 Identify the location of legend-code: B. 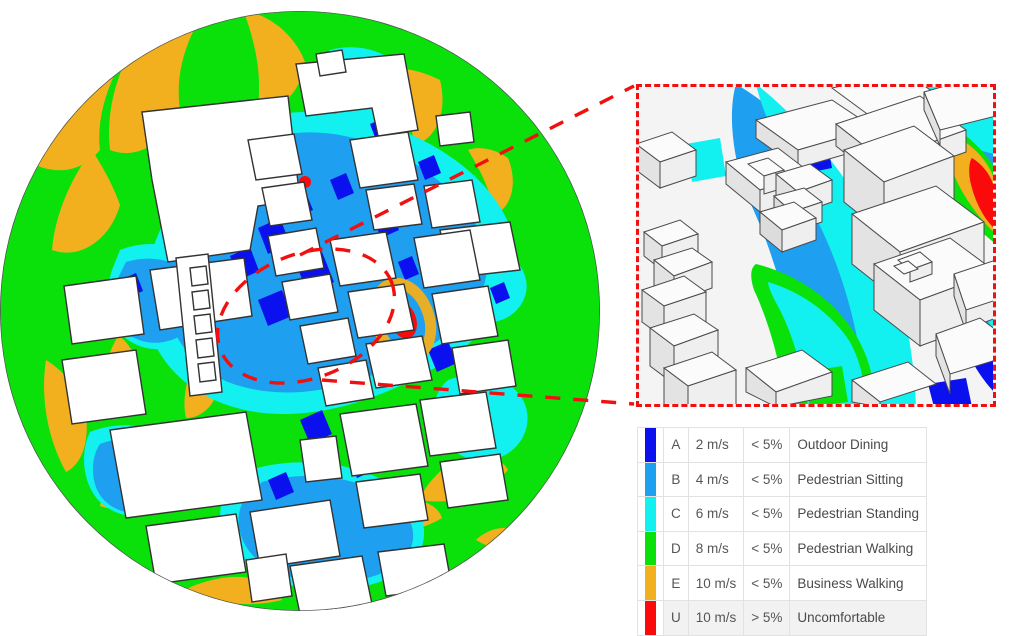
(676, 479).